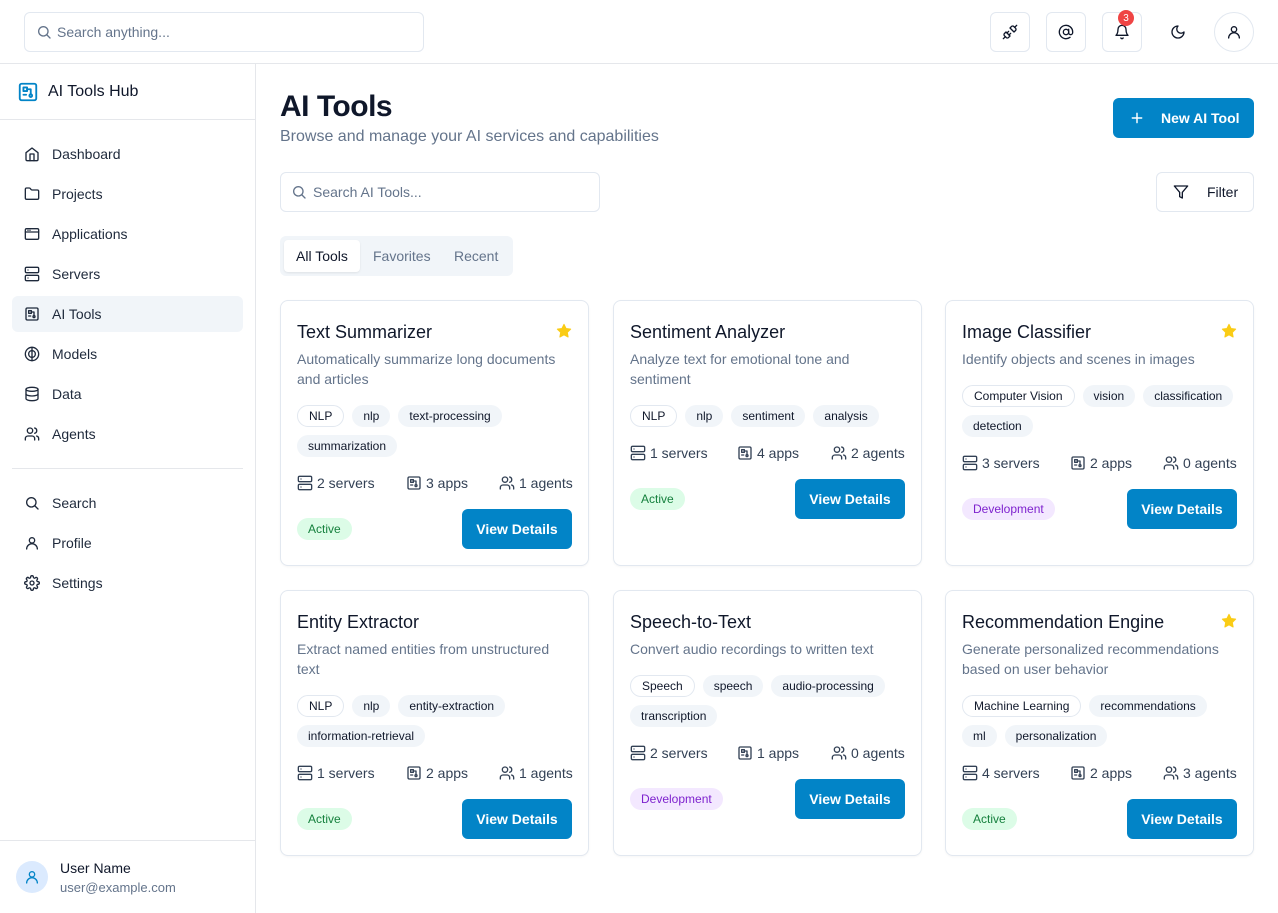 The height and width of the screenshot is (913, 1278). I want to click on sidebar-item-servers: Servers, so click(127, 274).